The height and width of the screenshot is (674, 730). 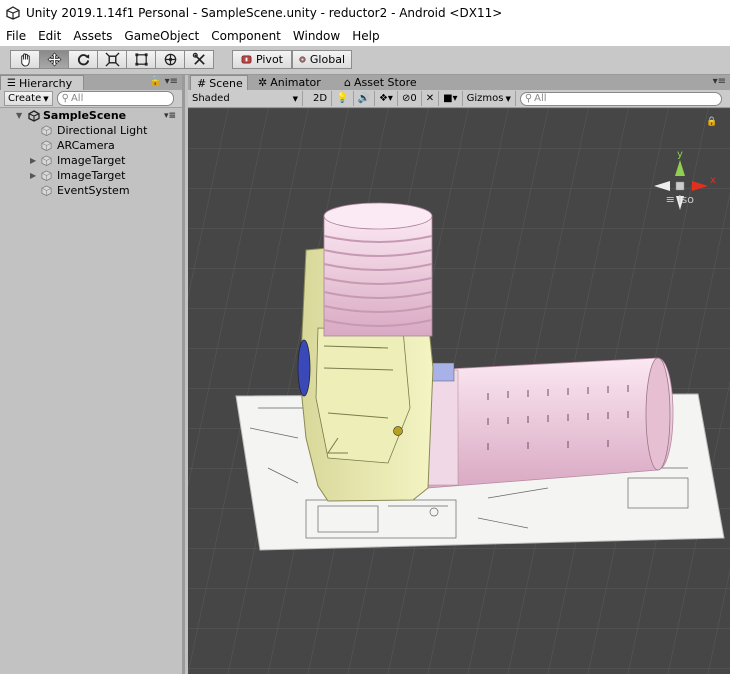 I want to click on camera-icon: ■▾, so click(x=450, y=98).